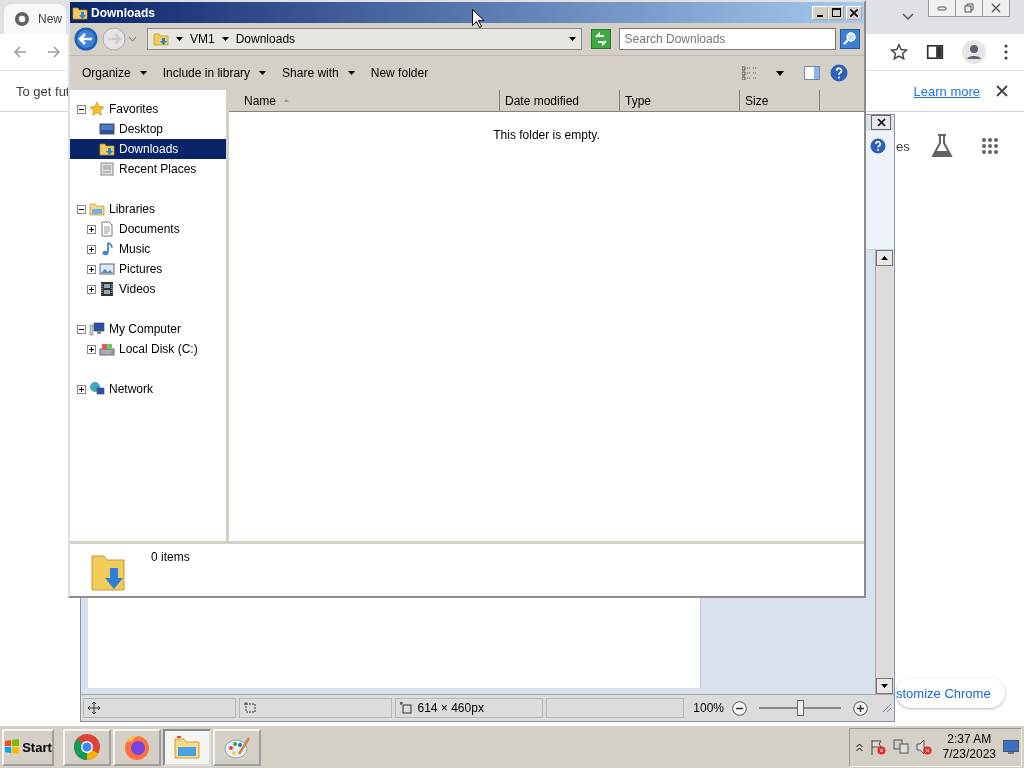 The height and width of the screenshot is (768, 1024). What do you see at coordinates (148, 349) in the screenshot?
I see `tree-item: Local Disk (C:)` at bounding box center [148, 349].